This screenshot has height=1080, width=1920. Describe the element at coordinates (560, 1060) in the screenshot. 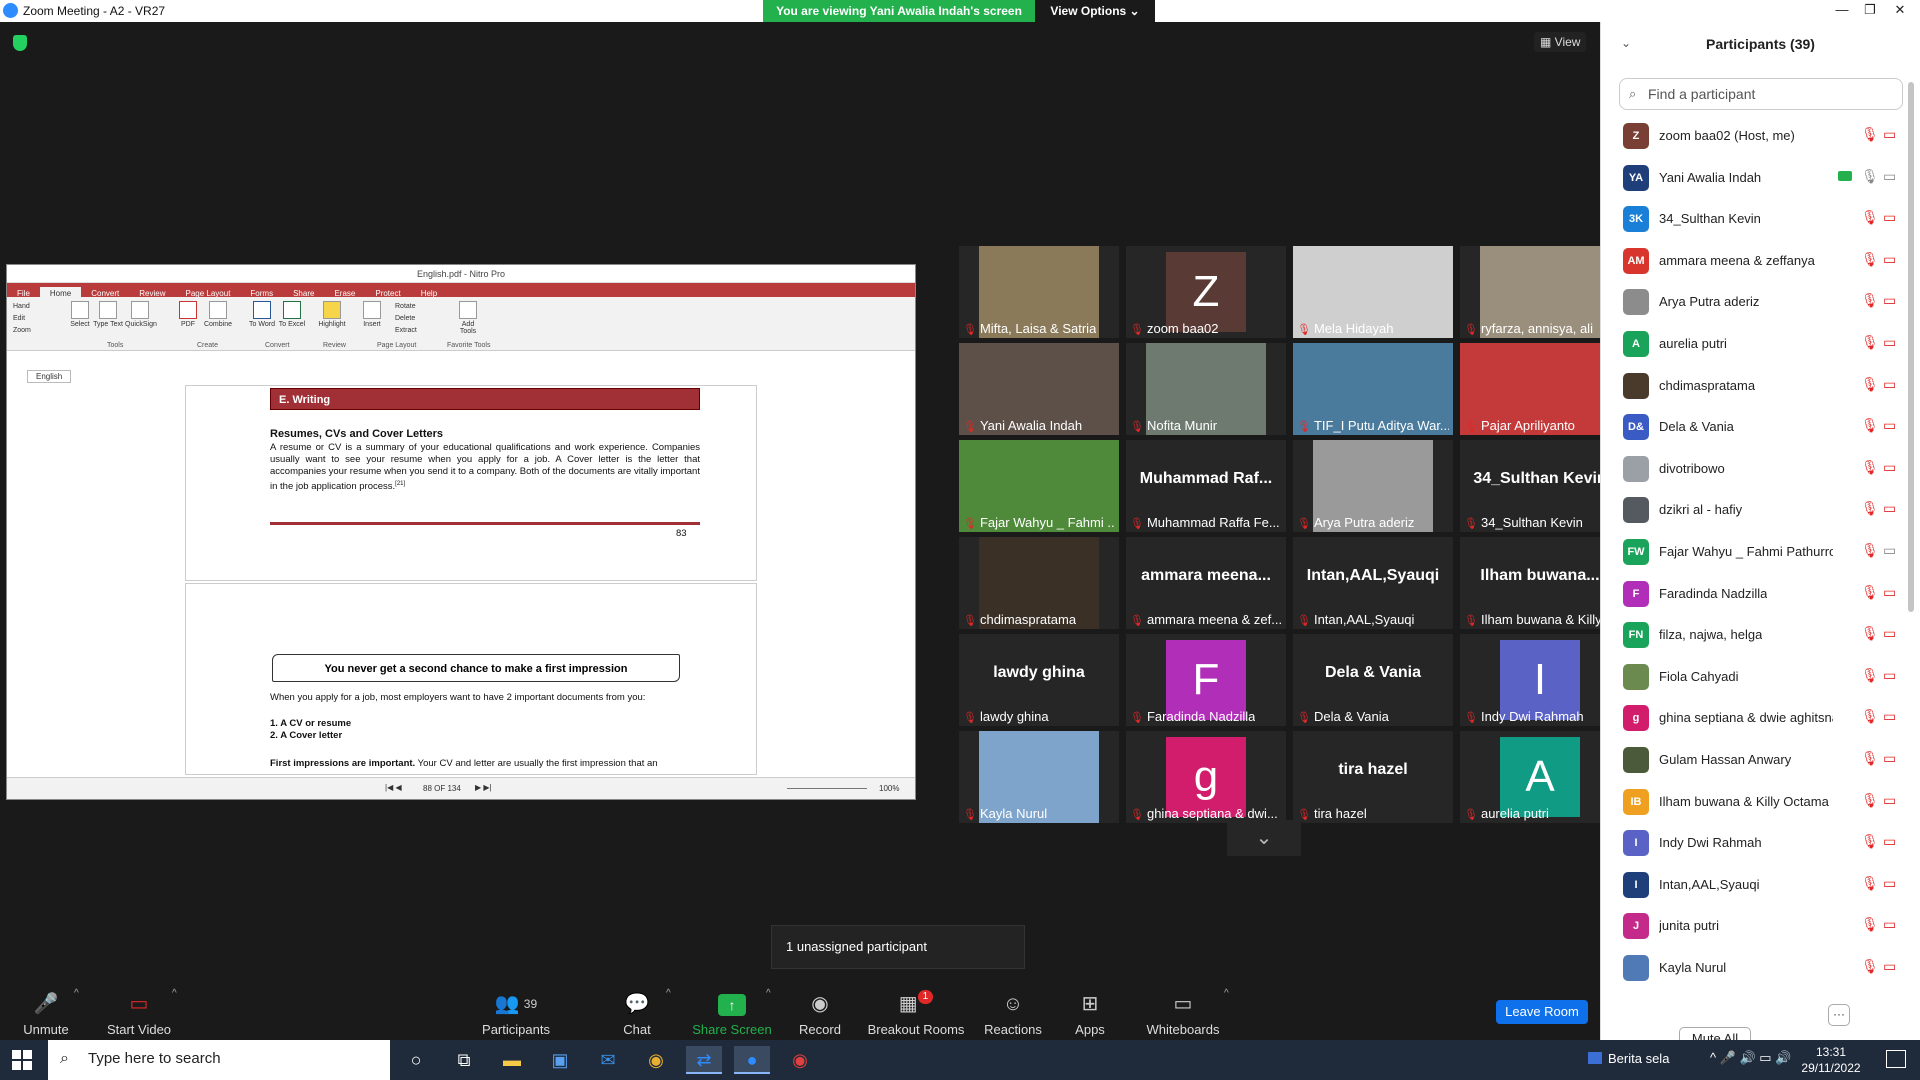

I see `store-icon: ▣` at that location.